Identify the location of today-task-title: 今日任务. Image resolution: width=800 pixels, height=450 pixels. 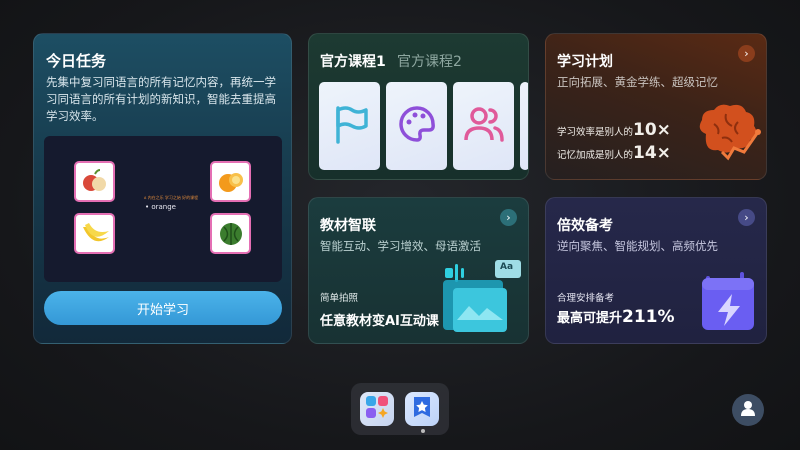
(76, 61).